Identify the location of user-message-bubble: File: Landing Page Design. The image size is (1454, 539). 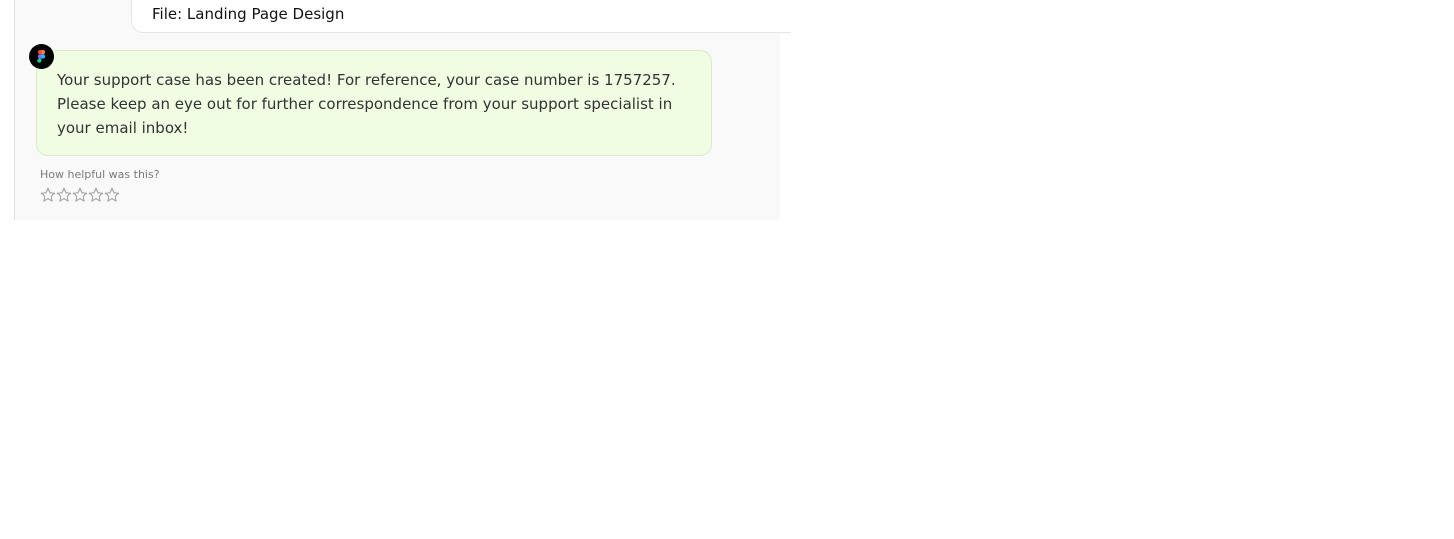
(461, 16).